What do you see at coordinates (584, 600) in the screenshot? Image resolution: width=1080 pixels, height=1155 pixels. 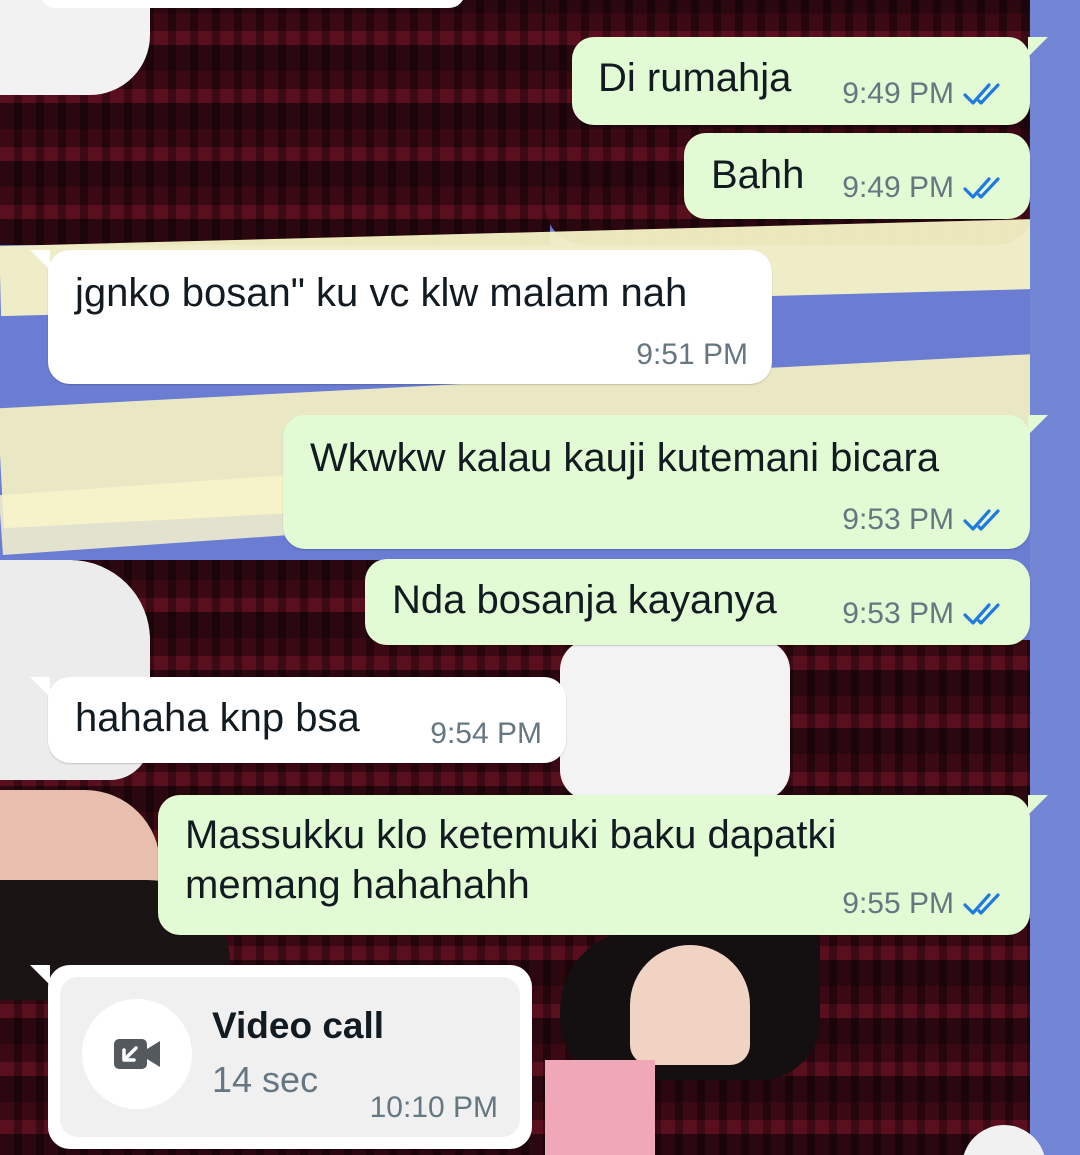 I see `message-text: Nda bosanja kayanya` at bounding box center [584, 600].